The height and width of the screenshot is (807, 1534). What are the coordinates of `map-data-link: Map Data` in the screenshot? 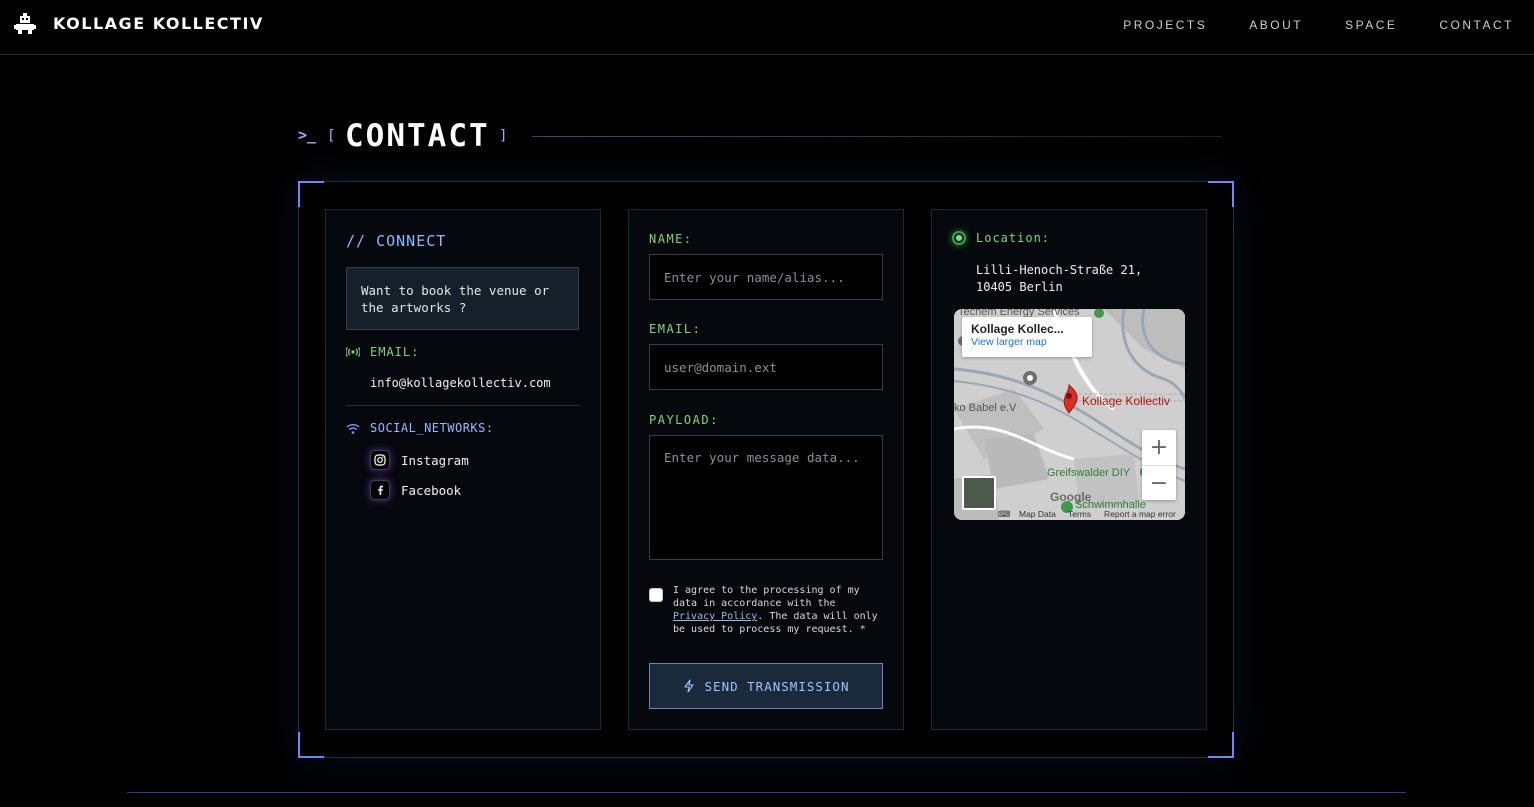 It's located at (1037, 514).